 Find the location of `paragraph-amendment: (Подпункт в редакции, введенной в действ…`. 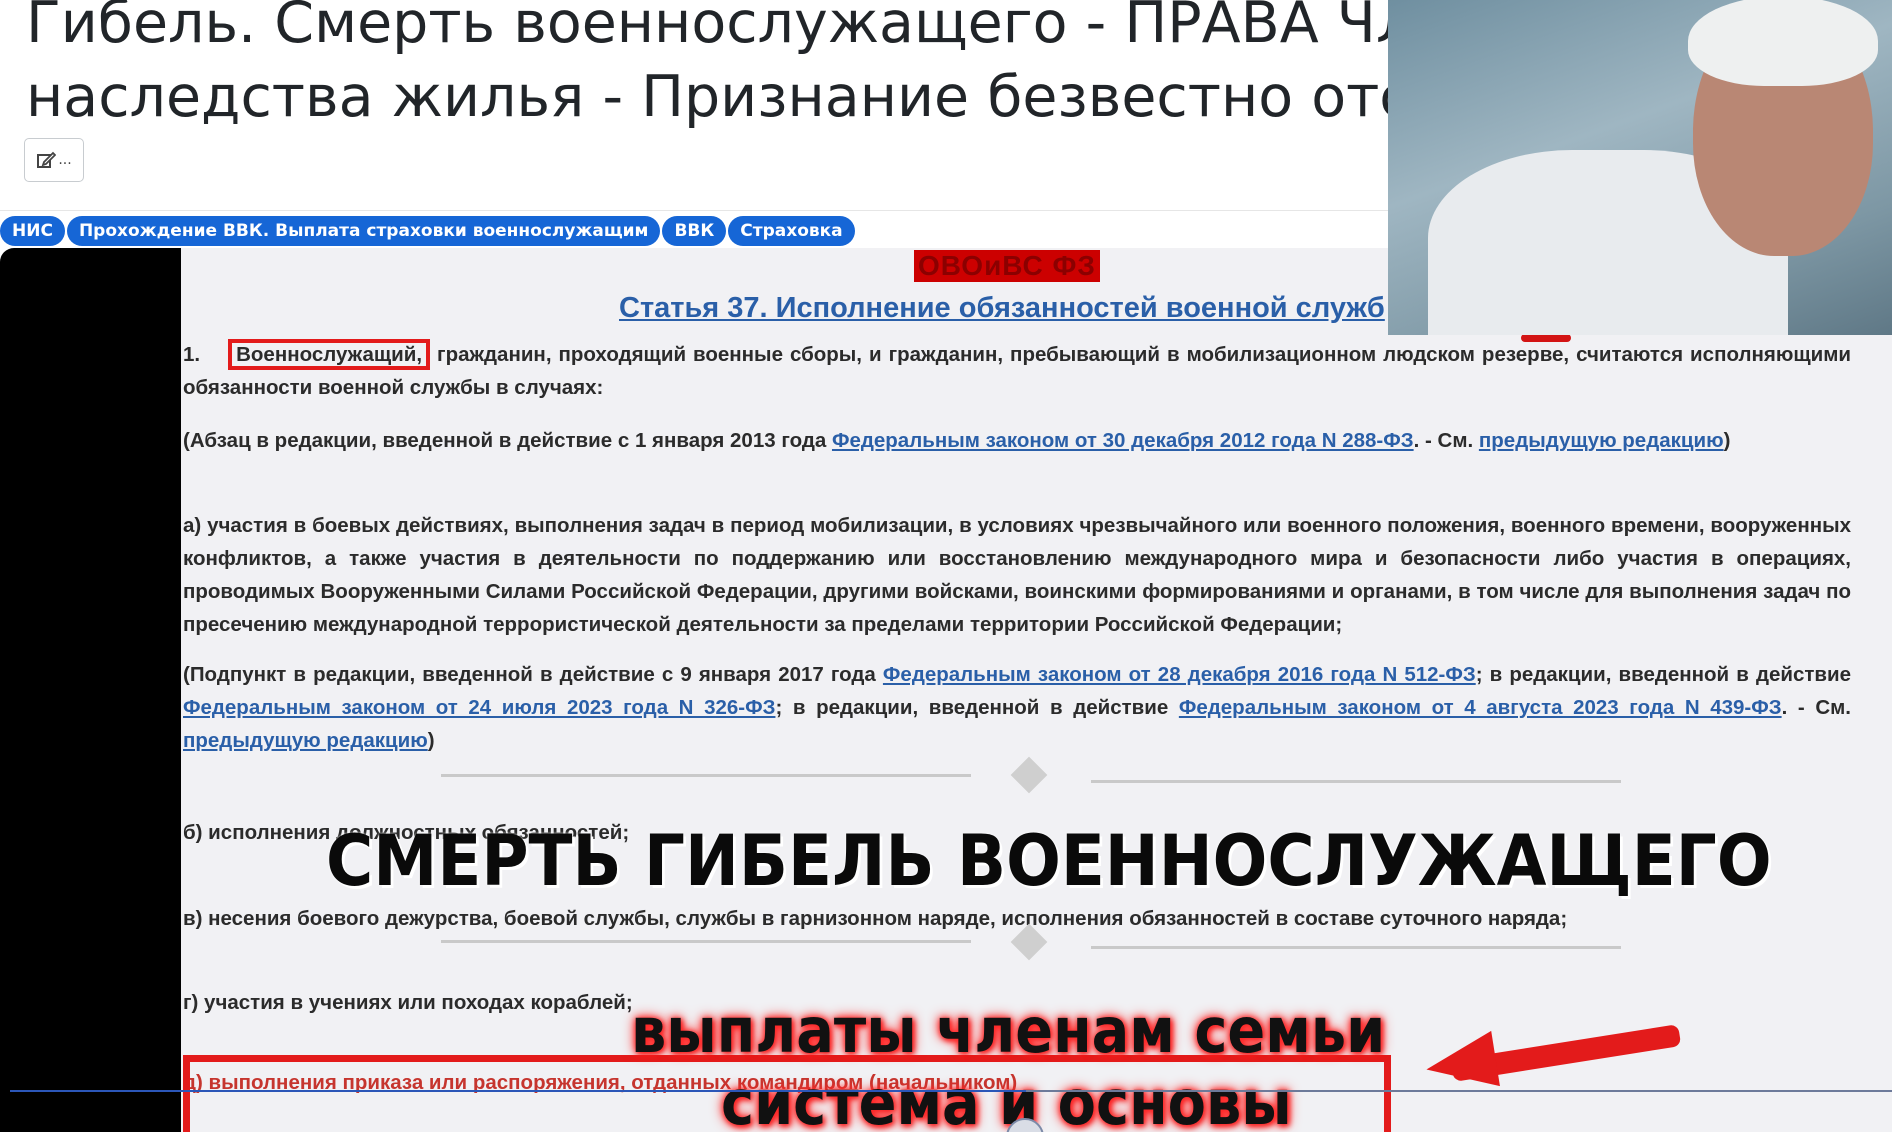

paragraph-amendment: (Подпункт в редакции, введенной в действ… is located at coordinates (1017, 707).